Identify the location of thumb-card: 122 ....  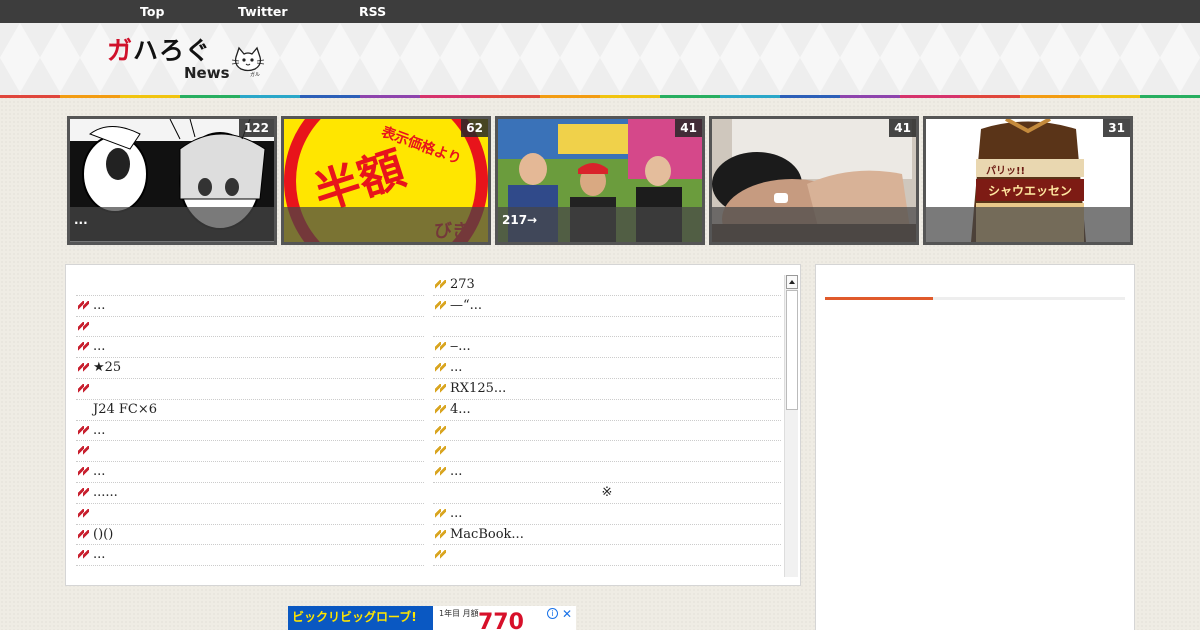
(172, 180).